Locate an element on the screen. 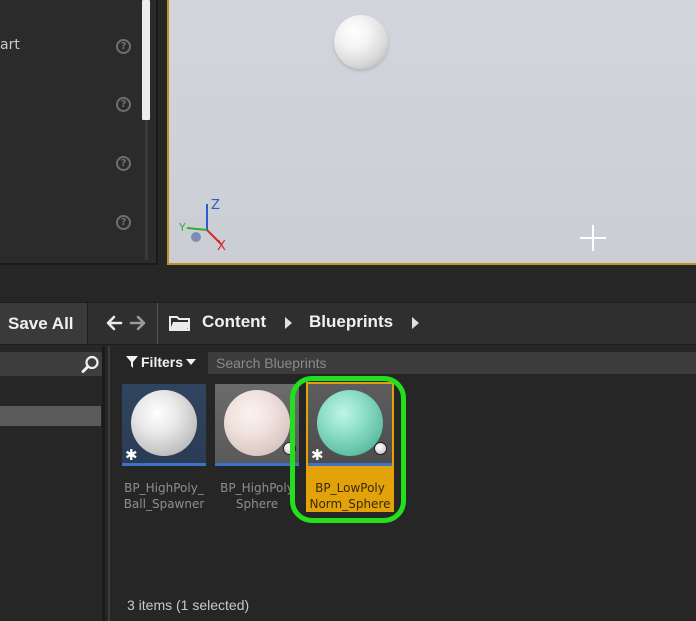  selected-folder-row is located at coordinates (50, 416).